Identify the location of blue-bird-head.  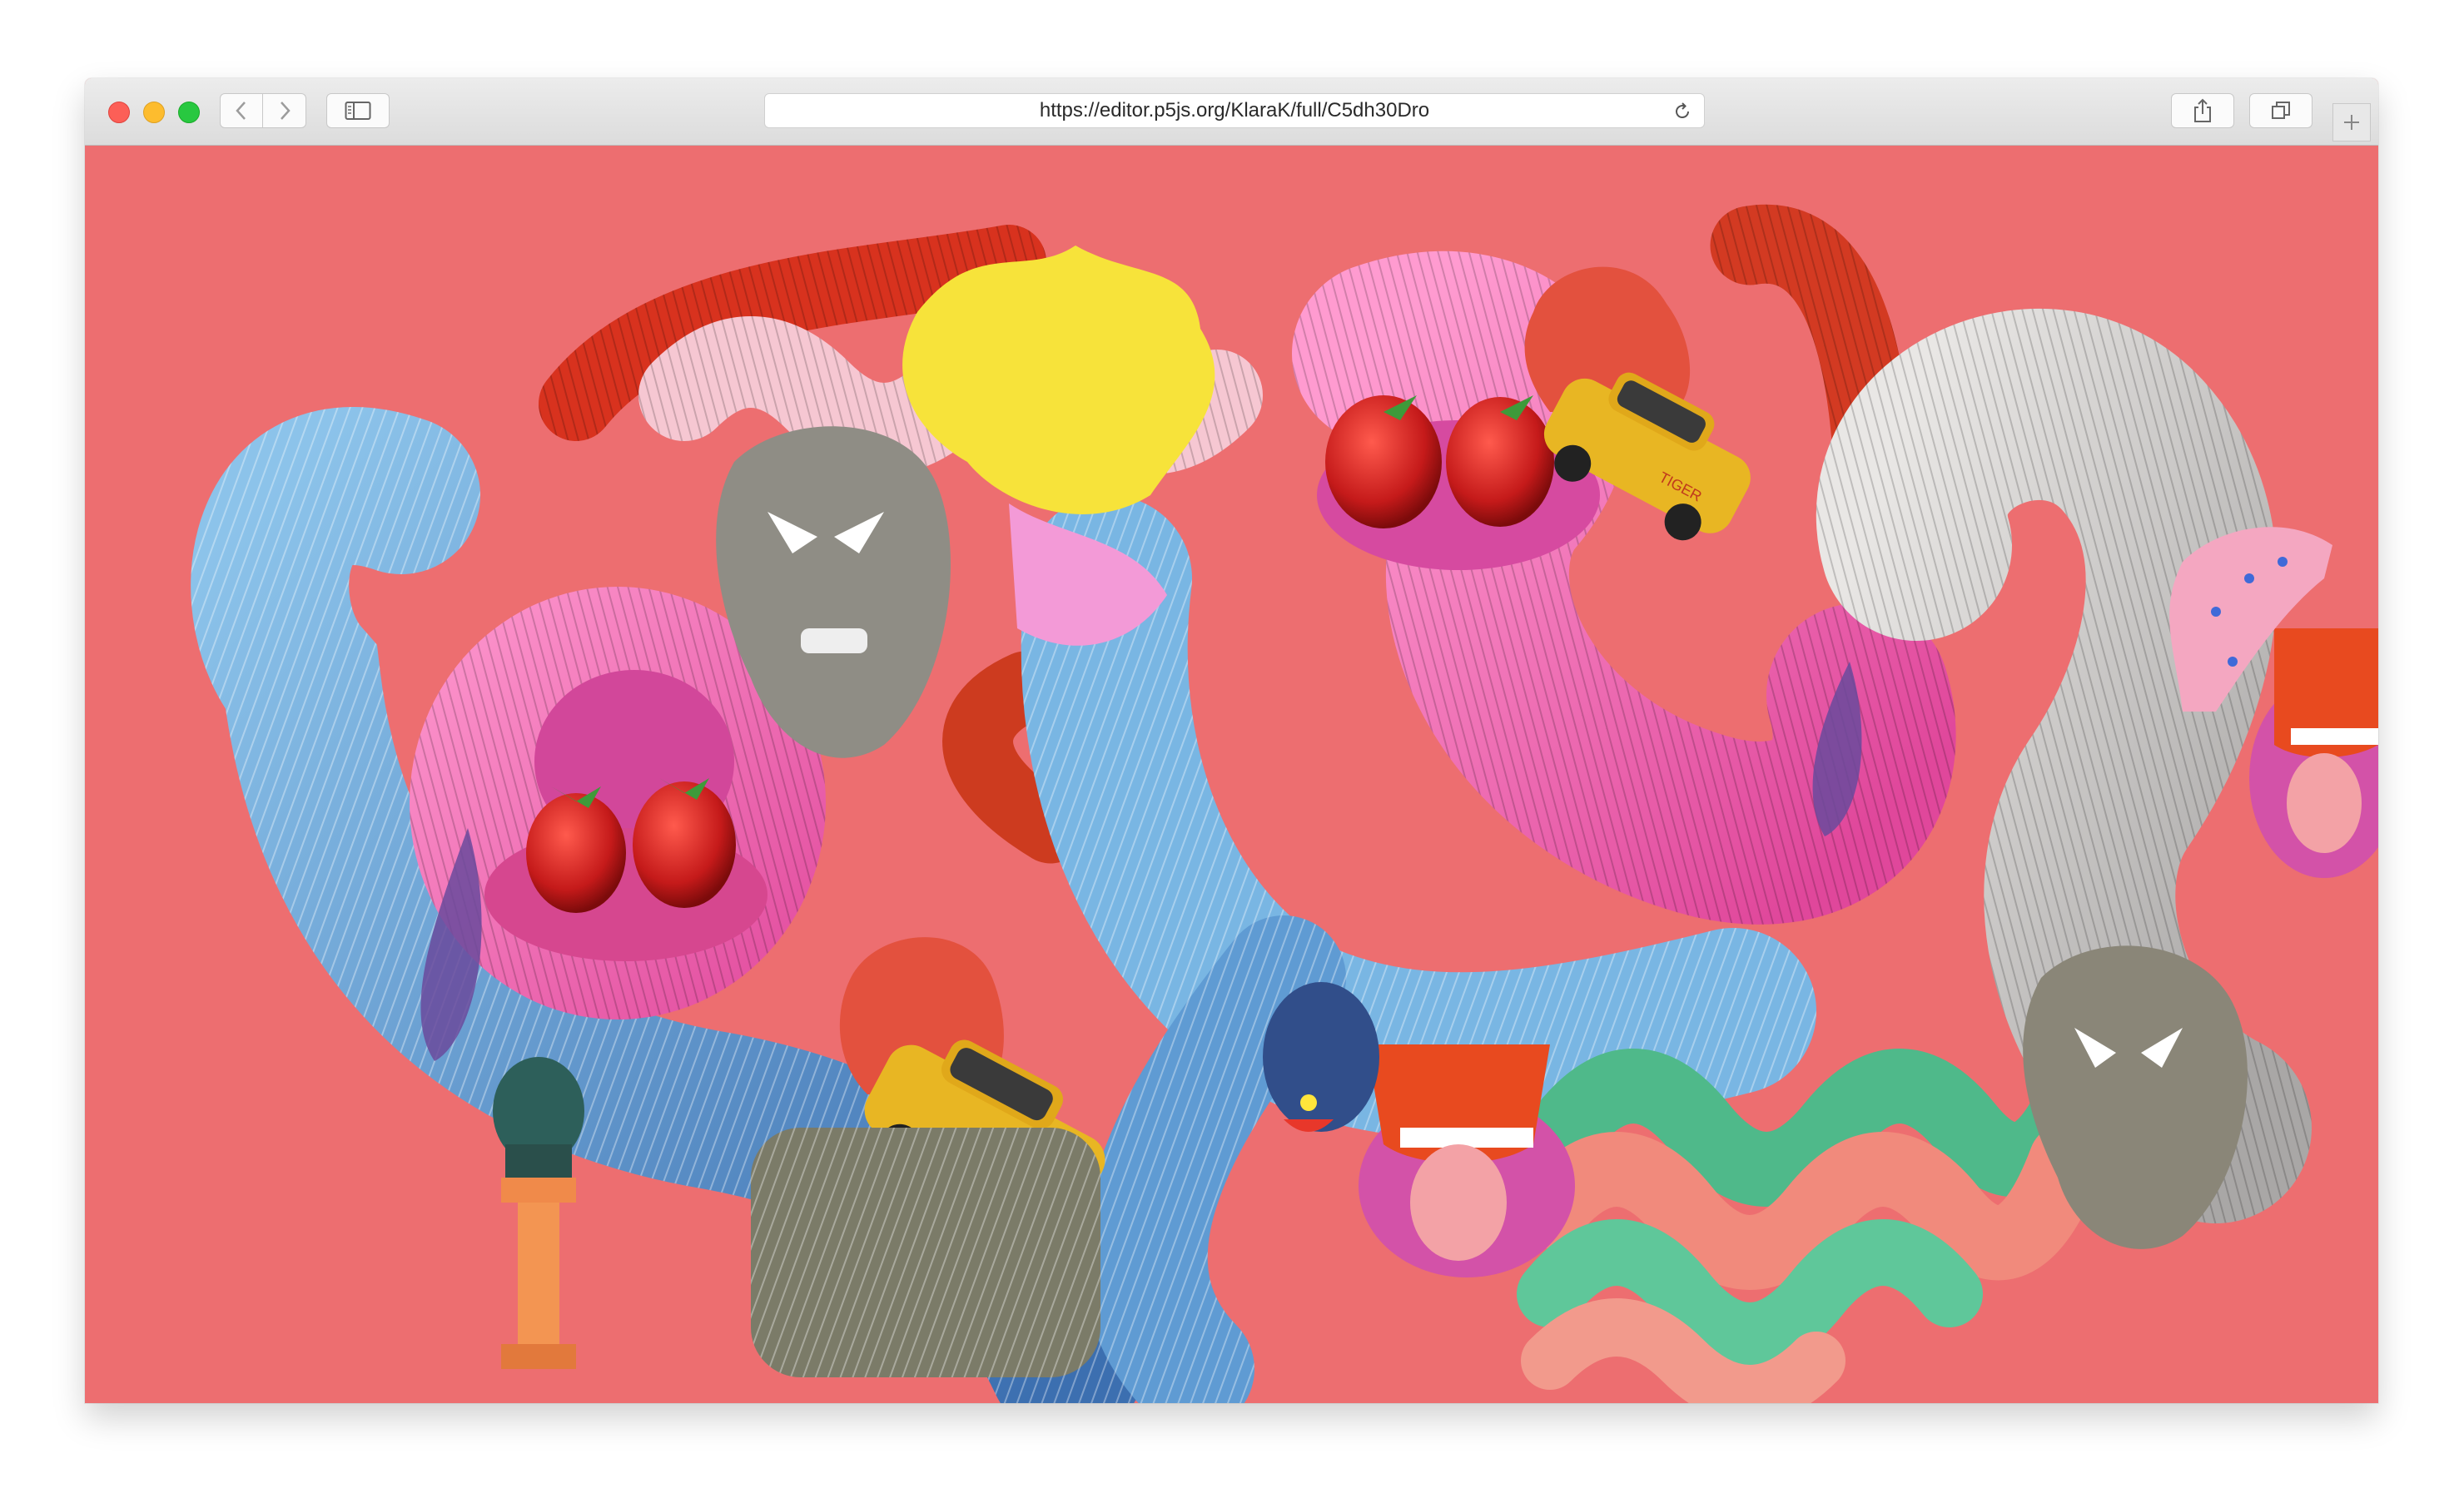
(1321, 1057).